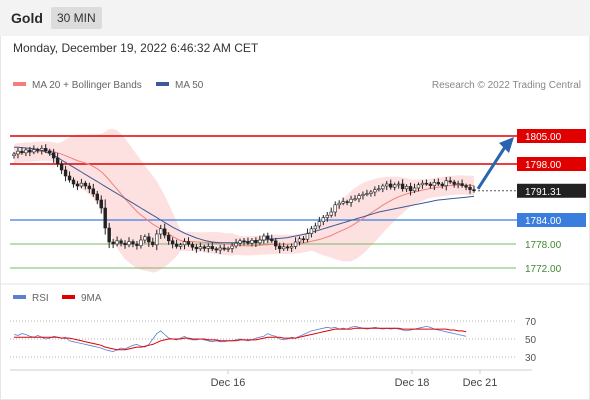 This screenshot has height=400, width=590. I want to click on rsi-tick-label: 50, so click(531, 340).